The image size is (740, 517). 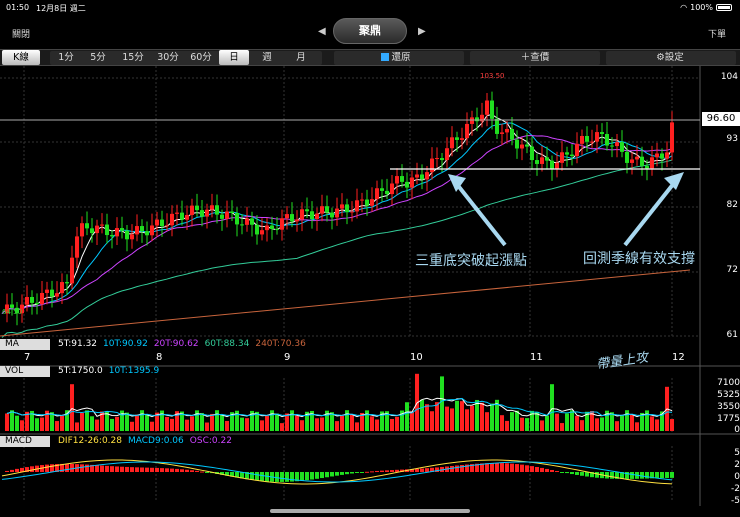 I want to click on close-button: 關閉, so click(x=21, y=33).